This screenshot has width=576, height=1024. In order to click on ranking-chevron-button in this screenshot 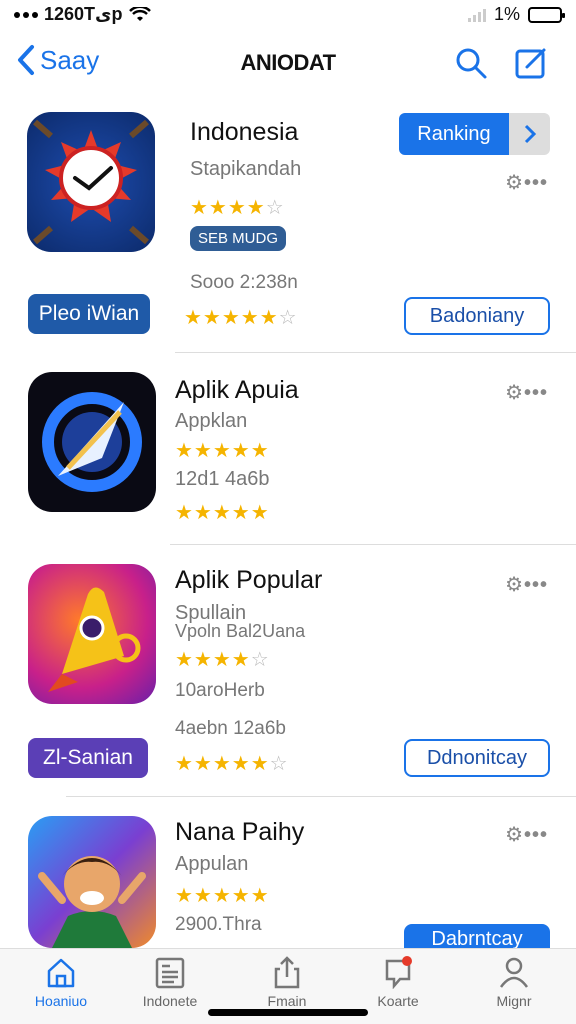, I will do `click(529, 134)`.